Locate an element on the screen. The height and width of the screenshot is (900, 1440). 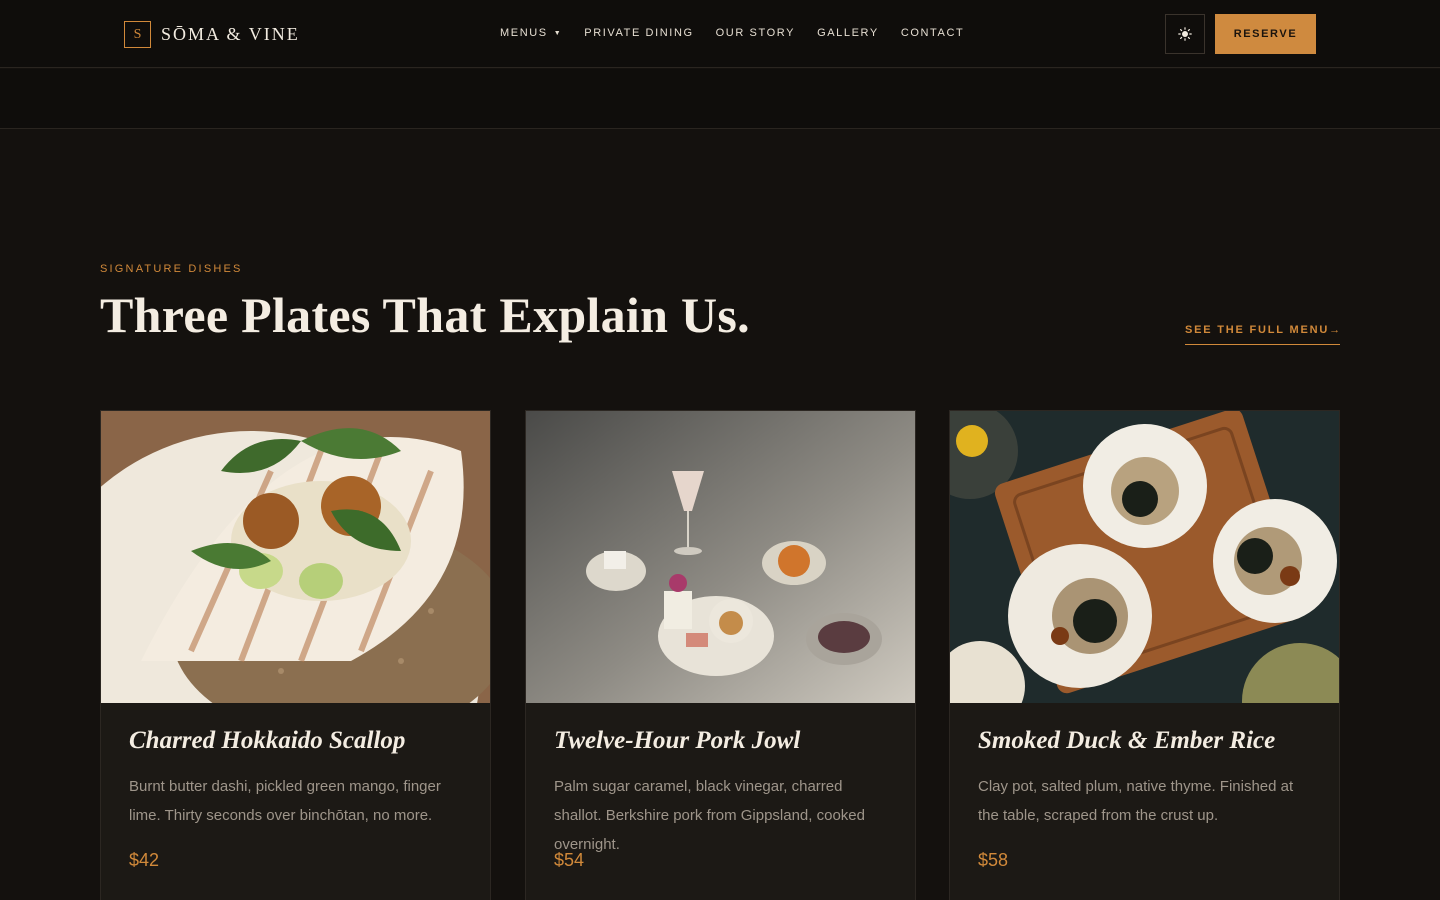
dish-price: $54 is located at coordinates (569, 860).